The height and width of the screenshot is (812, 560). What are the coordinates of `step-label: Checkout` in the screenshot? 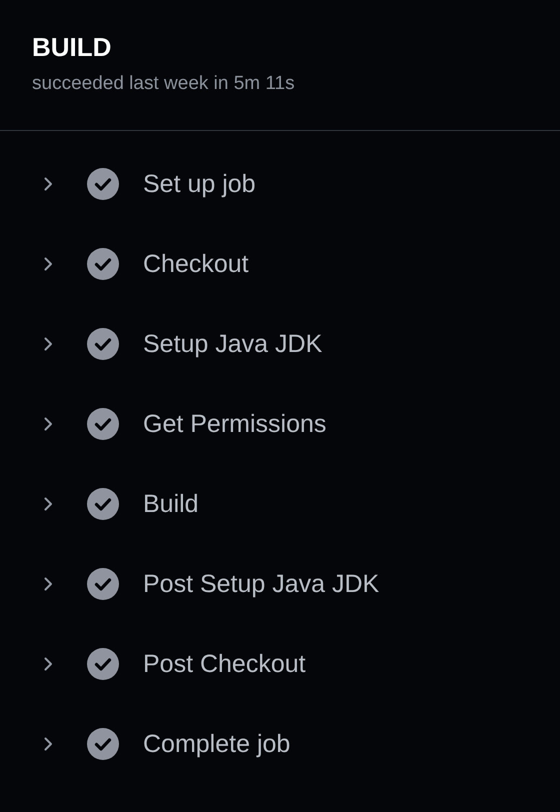 It's located at (196, 264).